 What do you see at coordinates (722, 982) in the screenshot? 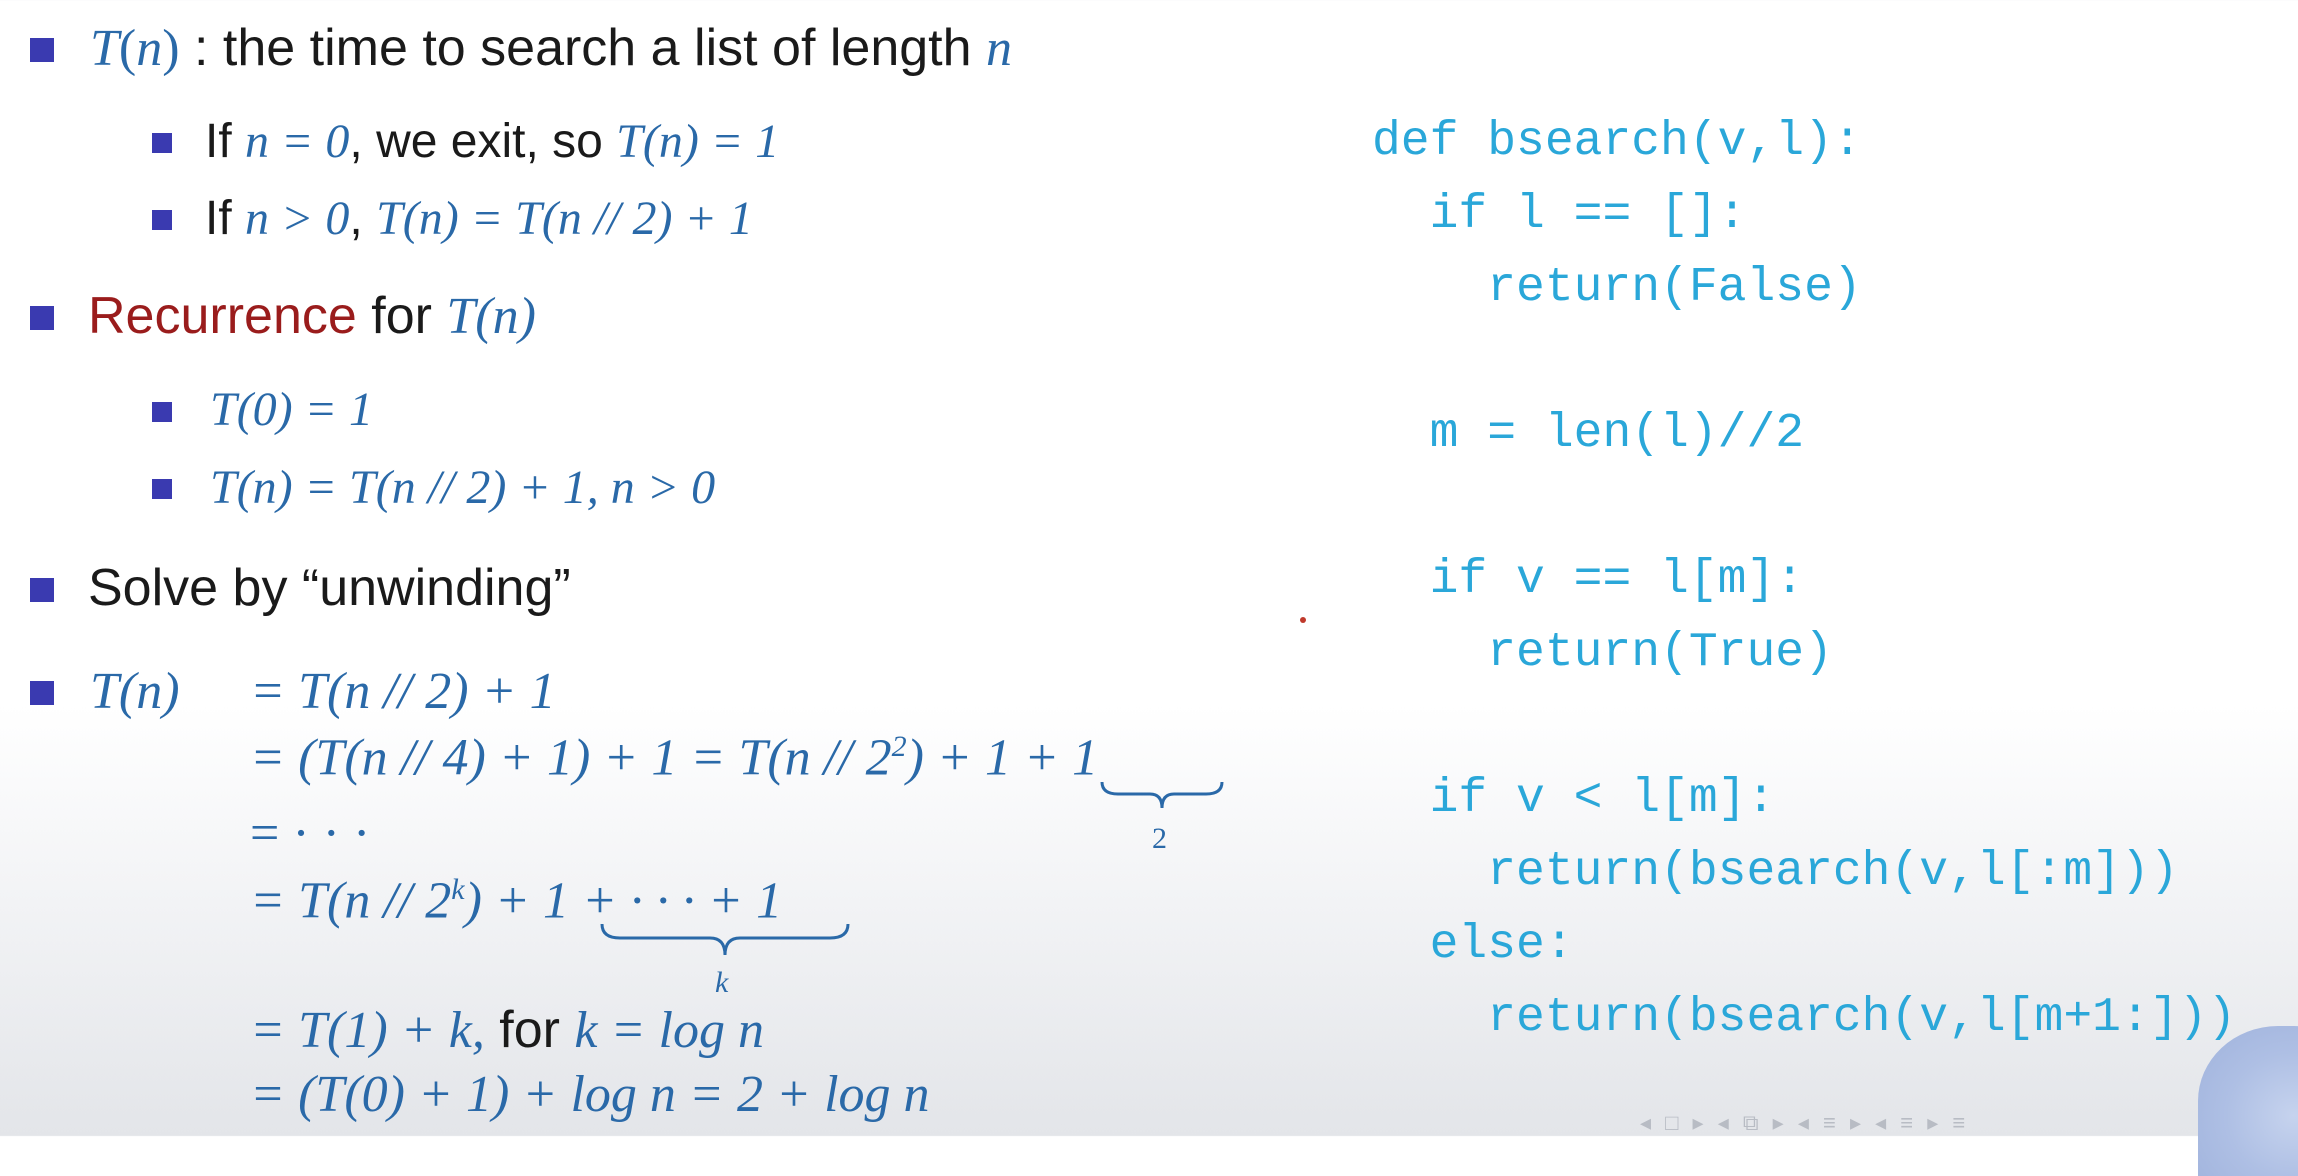
I see `underbrace-label: k` at bounding box center [722, 982].